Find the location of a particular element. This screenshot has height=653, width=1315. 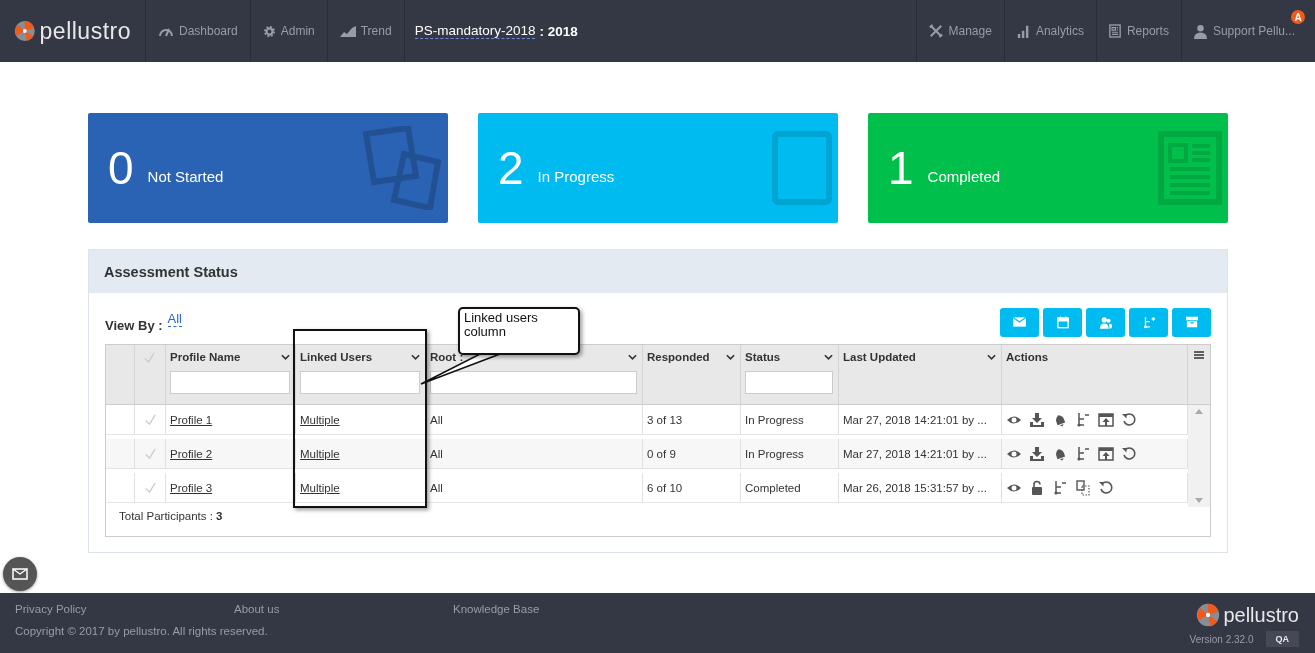

copy-icon is located at coordinates (1083, 487).